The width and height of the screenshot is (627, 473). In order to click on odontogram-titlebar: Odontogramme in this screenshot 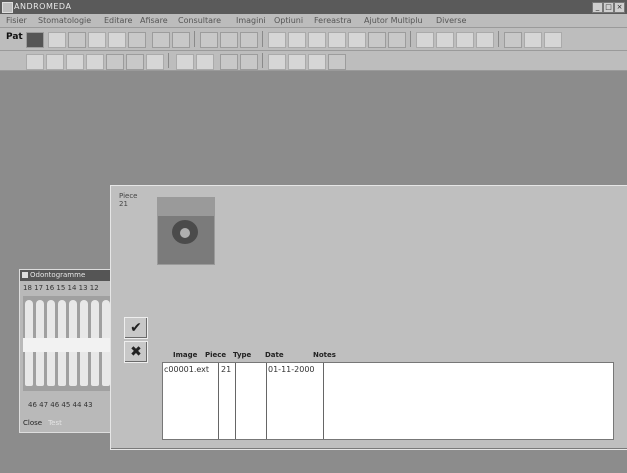, I will do `click(68, 275)`.